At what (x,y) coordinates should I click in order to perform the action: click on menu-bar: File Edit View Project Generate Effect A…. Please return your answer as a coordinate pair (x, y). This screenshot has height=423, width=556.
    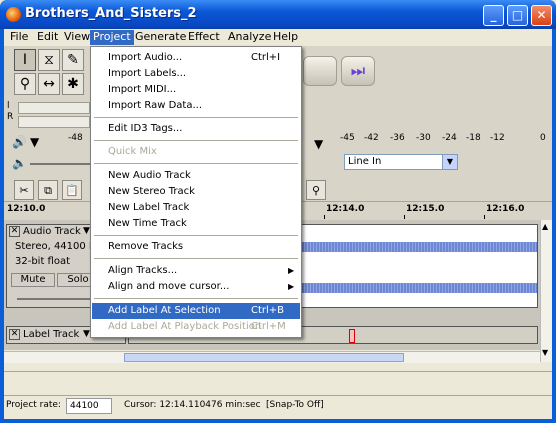
    Looking at the image, I should click on (278, 37).